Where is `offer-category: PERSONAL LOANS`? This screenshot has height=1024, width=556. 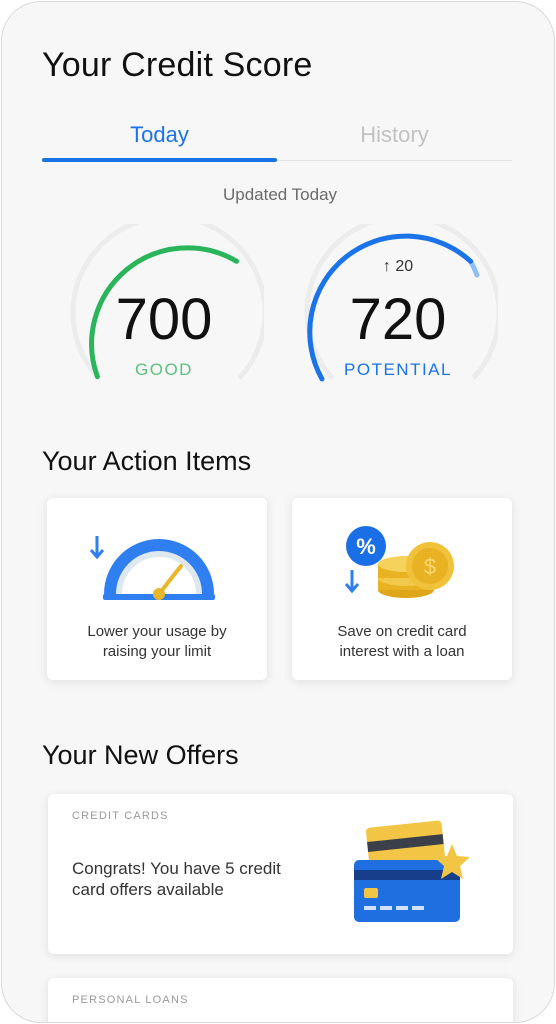
offer-category: PERSONAL LOANS is located at coordinates (130, 1000).